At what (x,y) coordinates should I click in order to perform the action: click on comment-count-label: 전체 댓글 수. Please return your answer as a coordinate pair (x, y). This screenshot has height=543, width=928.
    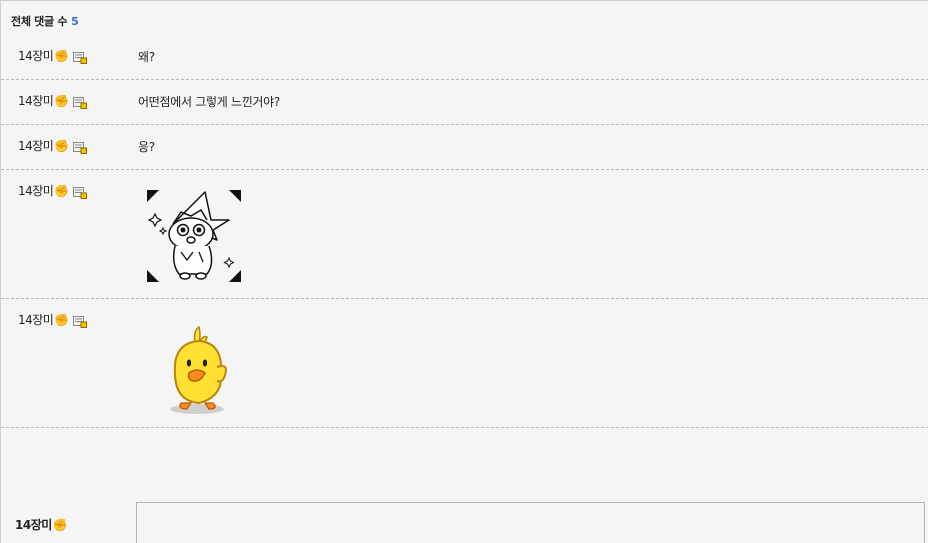
    Looking at the image, I should click on (39, 21).